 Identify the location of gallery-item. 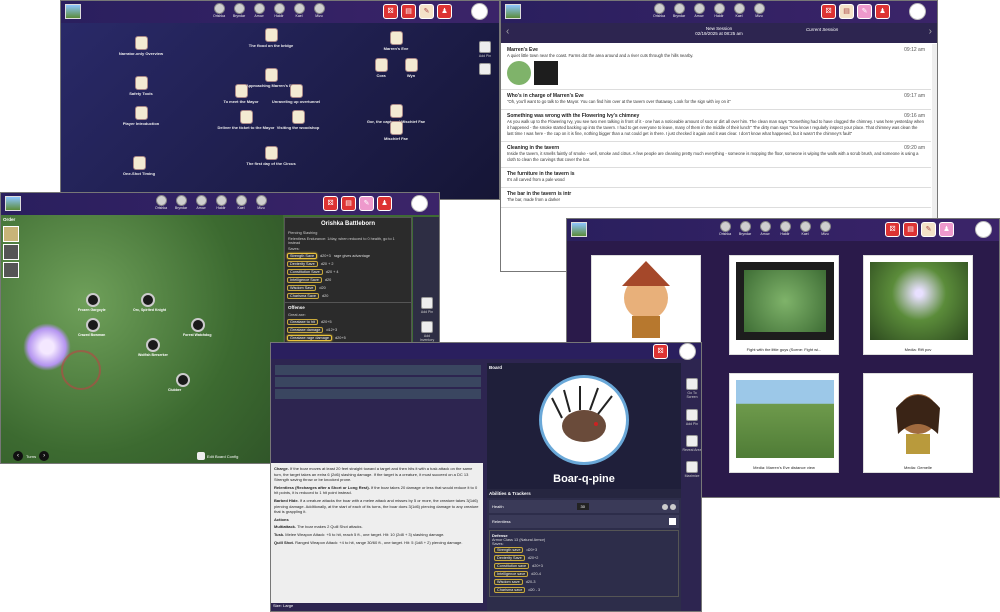
(646, 305).